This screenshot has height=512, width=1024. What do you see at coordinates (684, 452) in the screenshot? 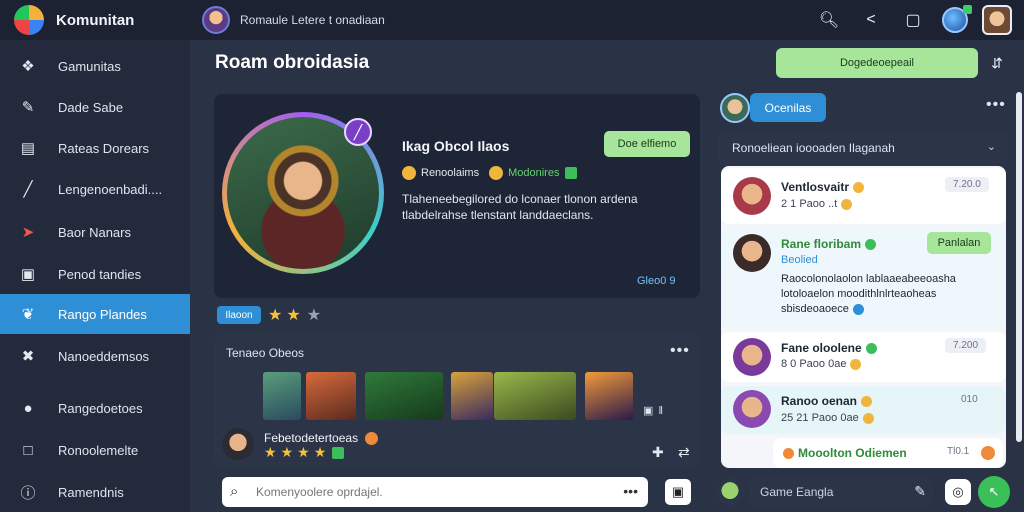
I see `shuffle-icon: ⇄` at bounding box center [684, 452].